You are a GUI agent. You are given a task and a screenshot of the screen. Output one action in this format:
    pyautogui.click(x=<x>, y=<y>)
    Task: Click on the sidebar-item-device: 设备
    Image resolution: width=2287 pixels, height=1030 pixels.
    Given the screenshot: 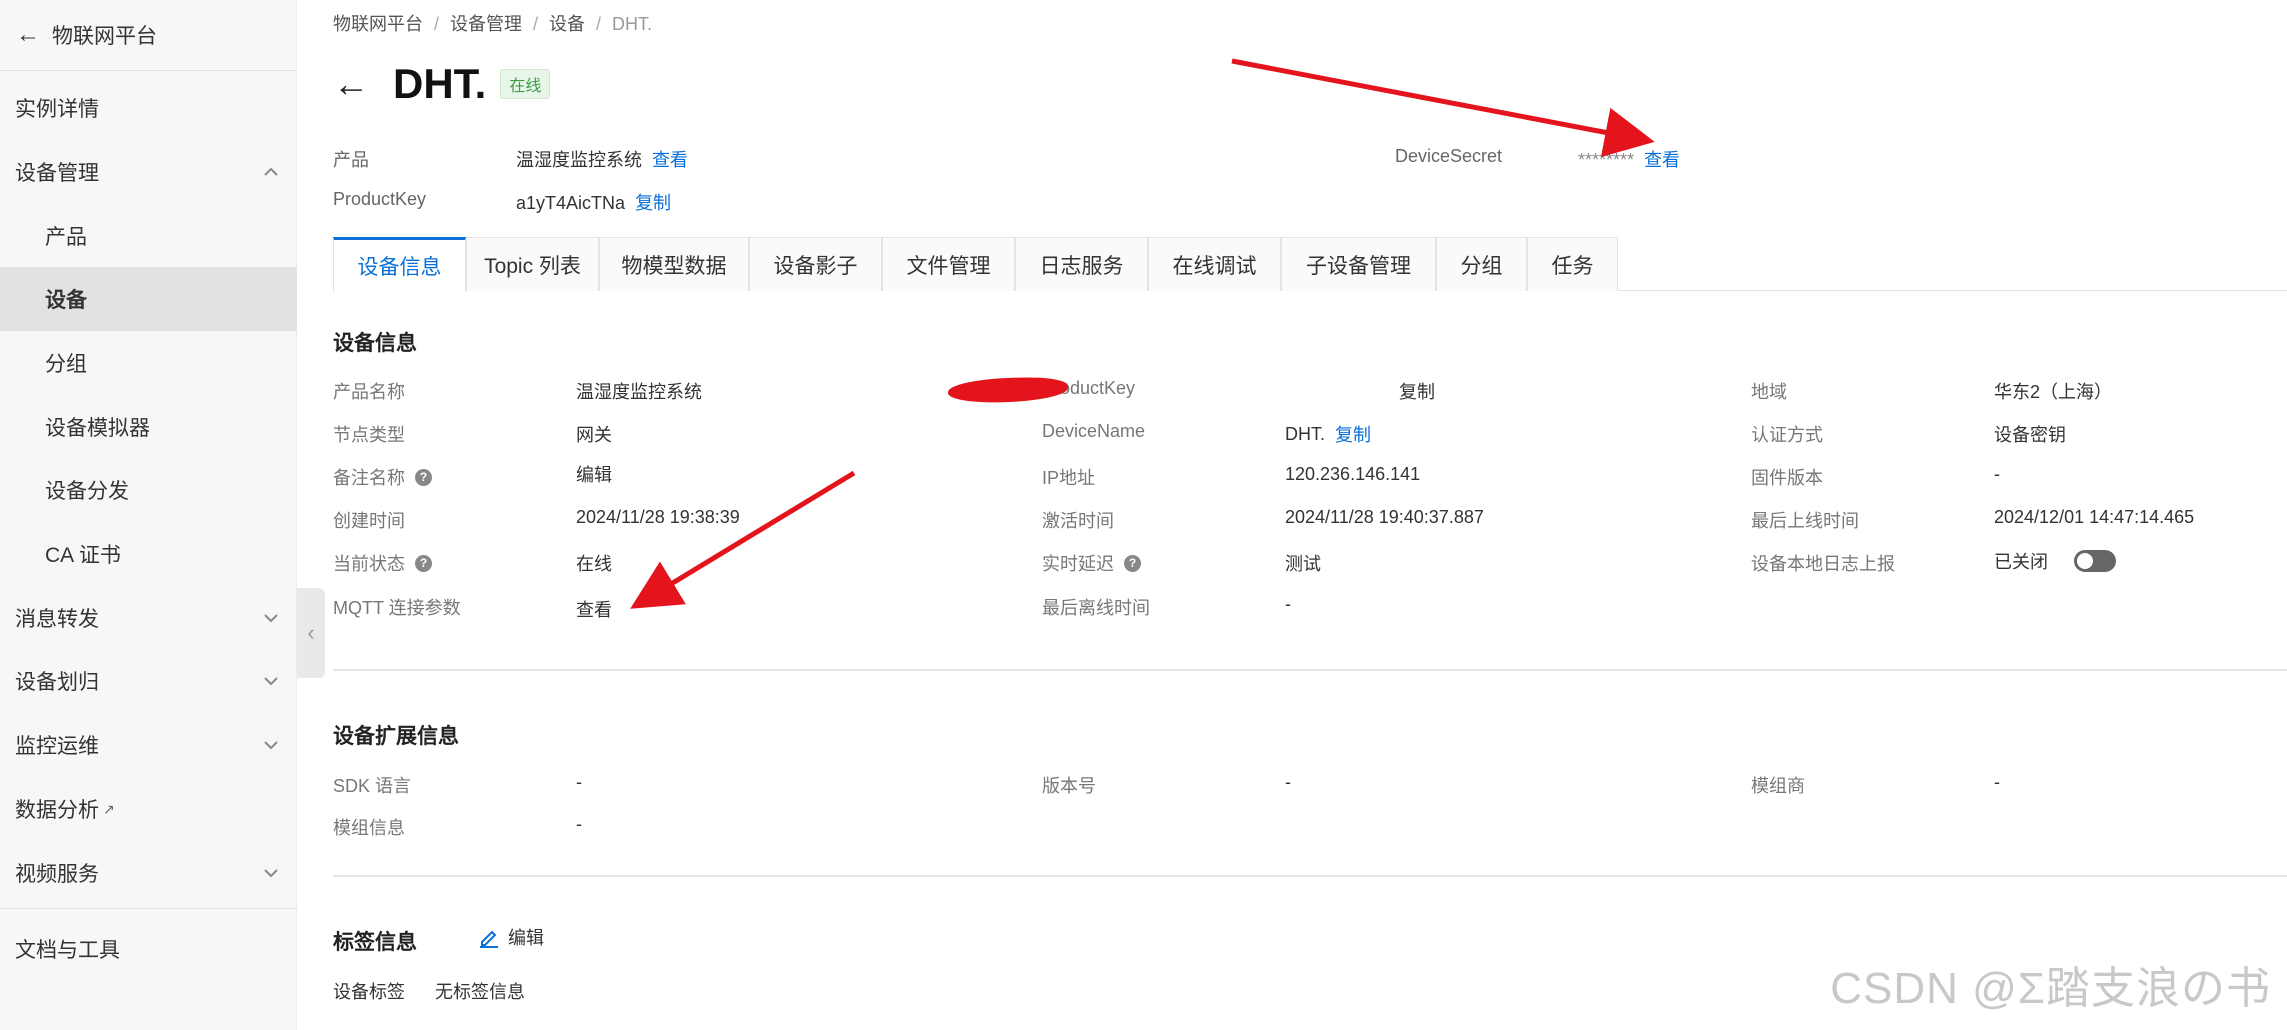 What is the action you would take?
    pyautogui.click(x=148, y=299)
    